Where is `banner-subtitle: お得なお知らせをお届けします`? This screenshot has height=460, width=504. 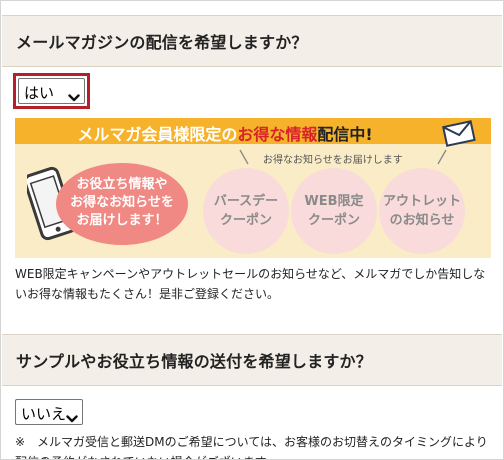
banner-subtitle: お得なお知らせをお届けします is located at coordinates (333, 160).